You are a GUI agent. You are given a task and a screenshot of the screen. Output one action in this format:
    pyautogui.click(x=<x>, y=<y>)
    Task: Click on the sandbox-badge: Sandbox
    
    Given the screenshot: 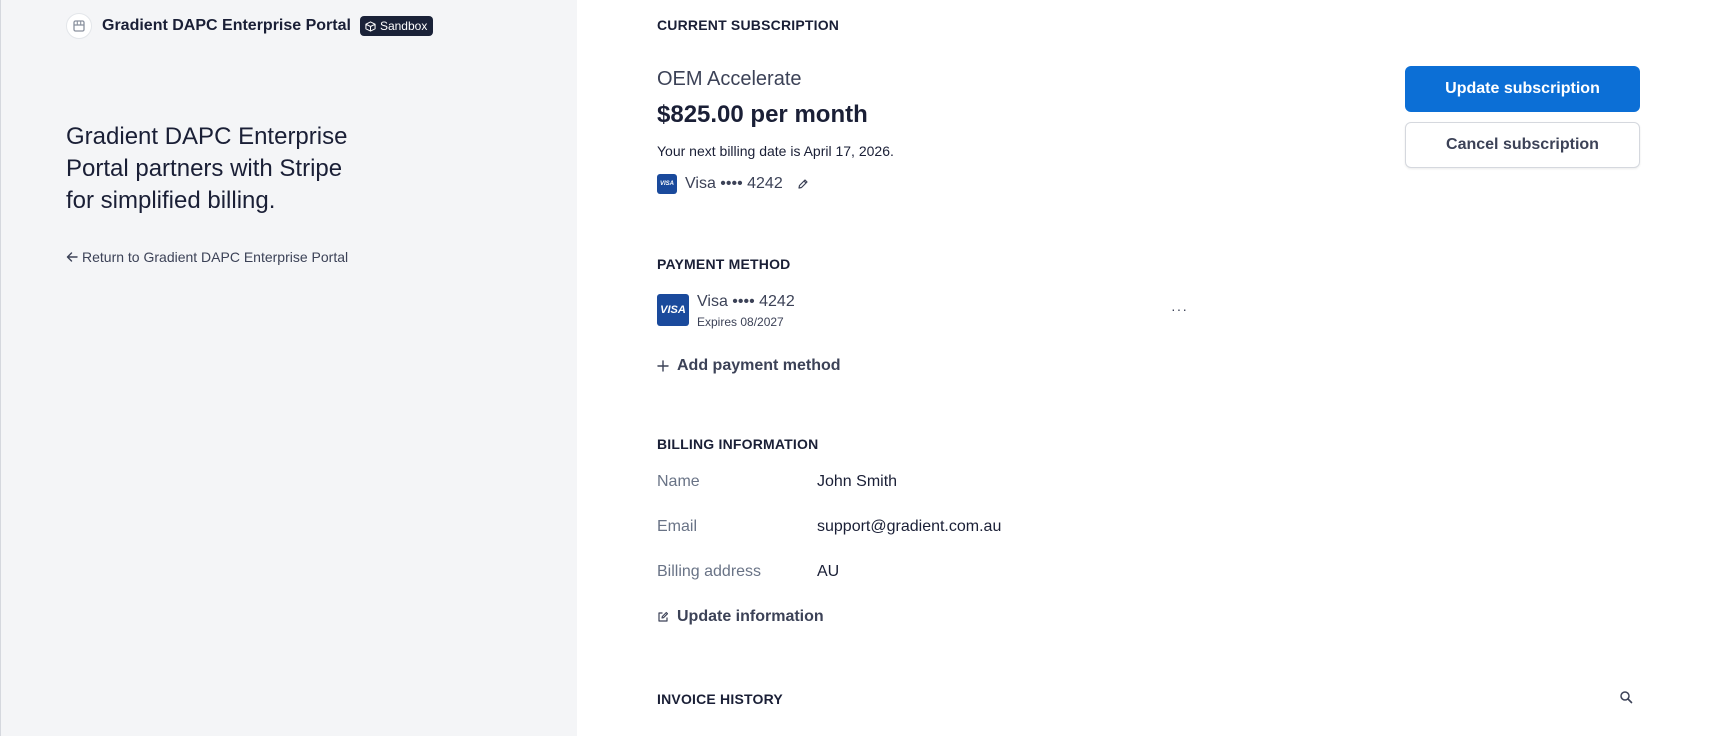 What is the action you would take?
    pyautogui.click(x=396, y=26)
    